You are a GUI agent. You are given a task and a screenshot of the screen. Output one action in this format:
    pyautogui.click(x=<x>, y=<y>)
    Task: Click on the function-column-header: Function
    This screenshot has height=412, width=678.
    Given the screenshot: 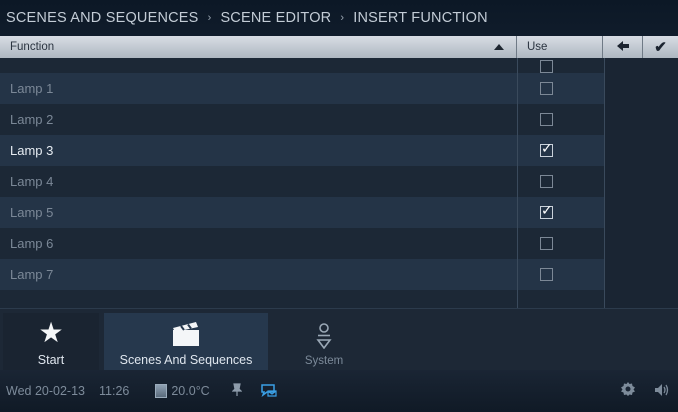 What is the action you would take?
    pyautogui.click(x=258, y=47)
    